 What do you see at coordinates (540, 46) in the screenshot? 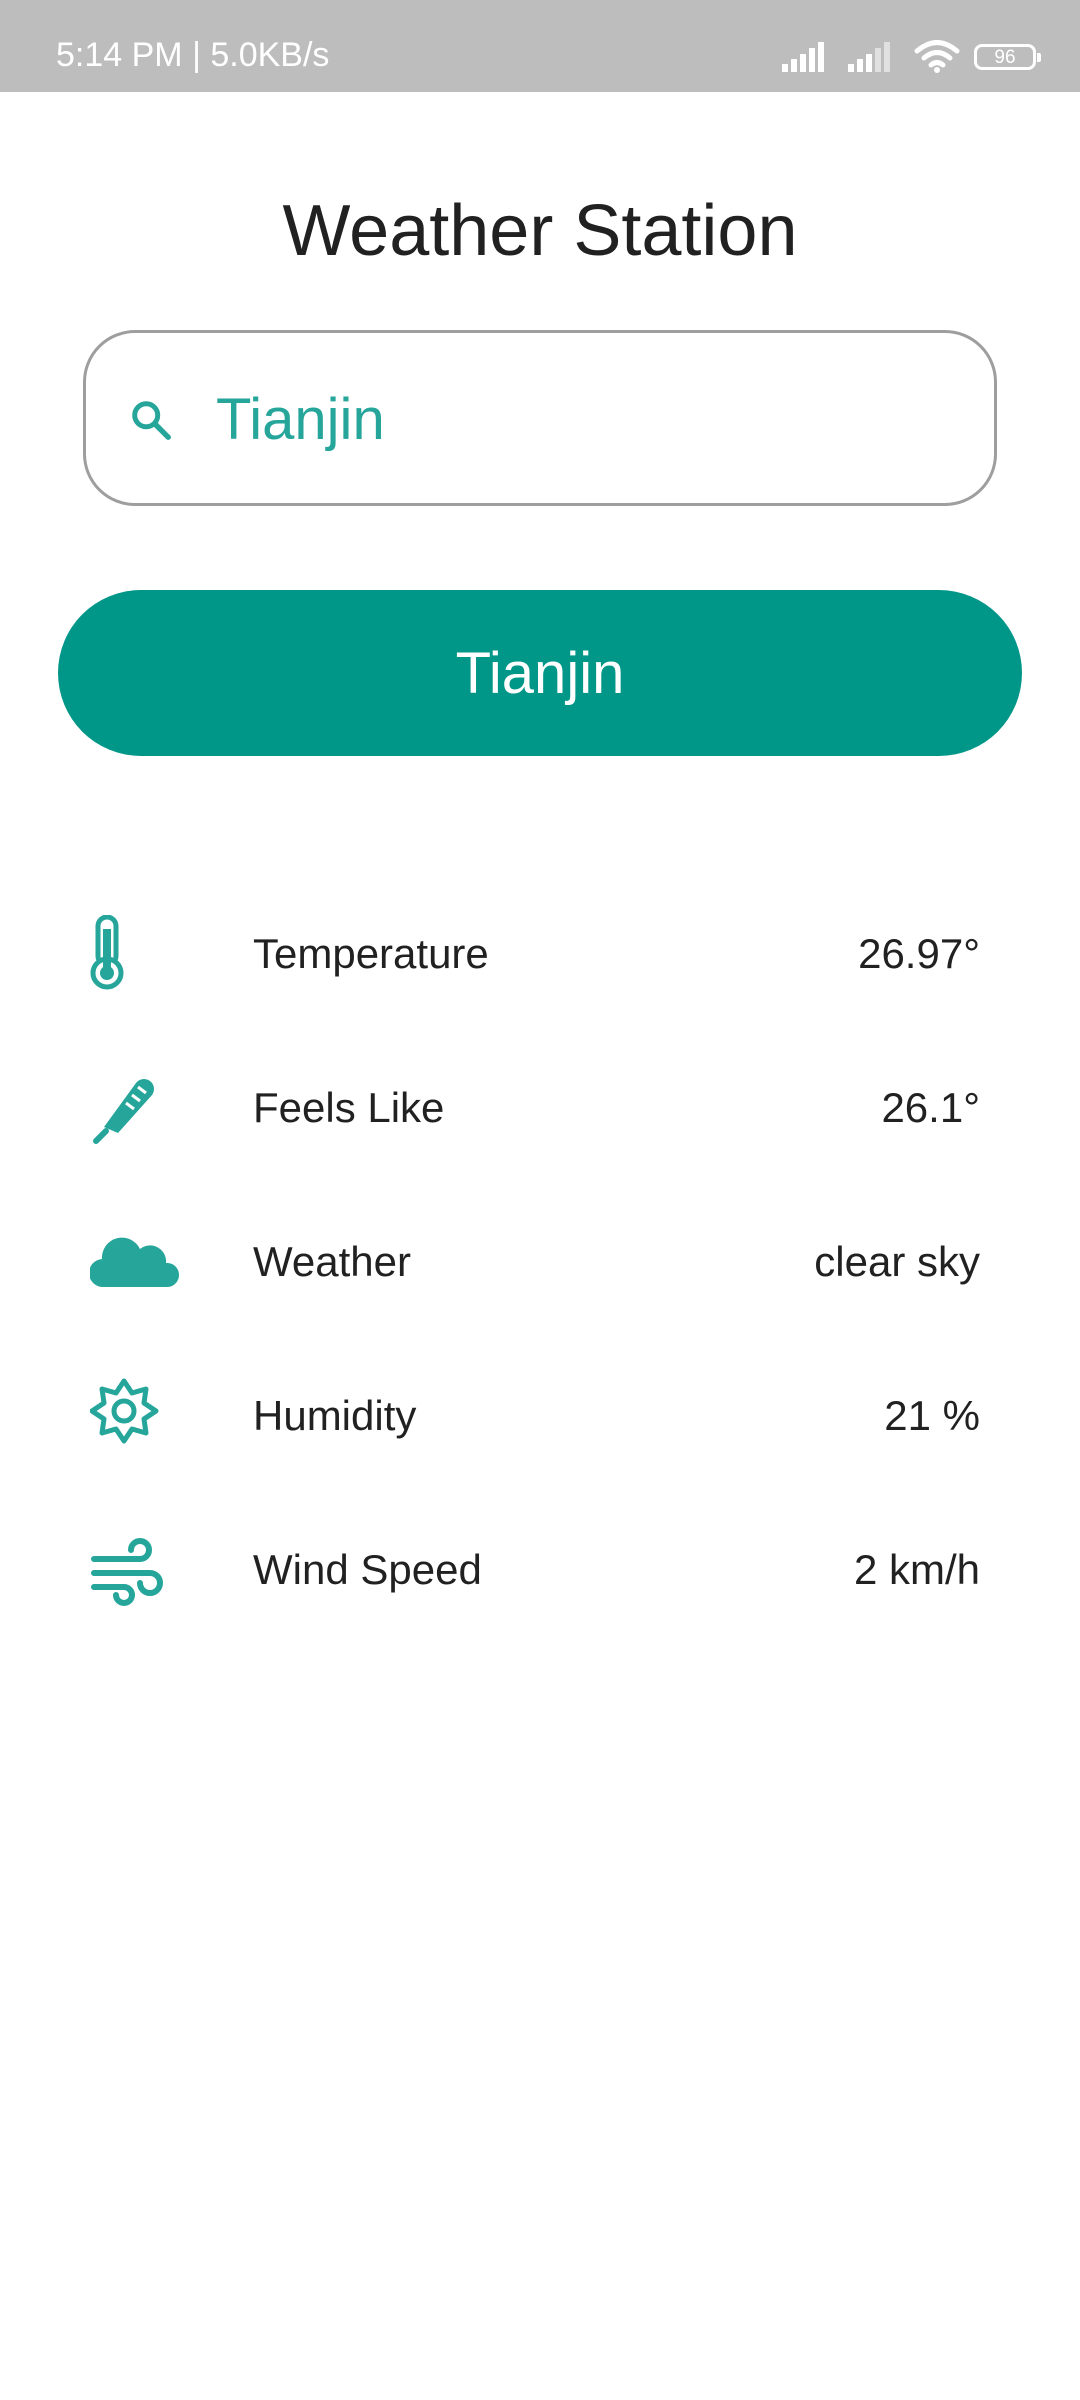
I see `status-bar: 5:14 PM | 5.0KB/s 96` at bounding box center [540, 46].